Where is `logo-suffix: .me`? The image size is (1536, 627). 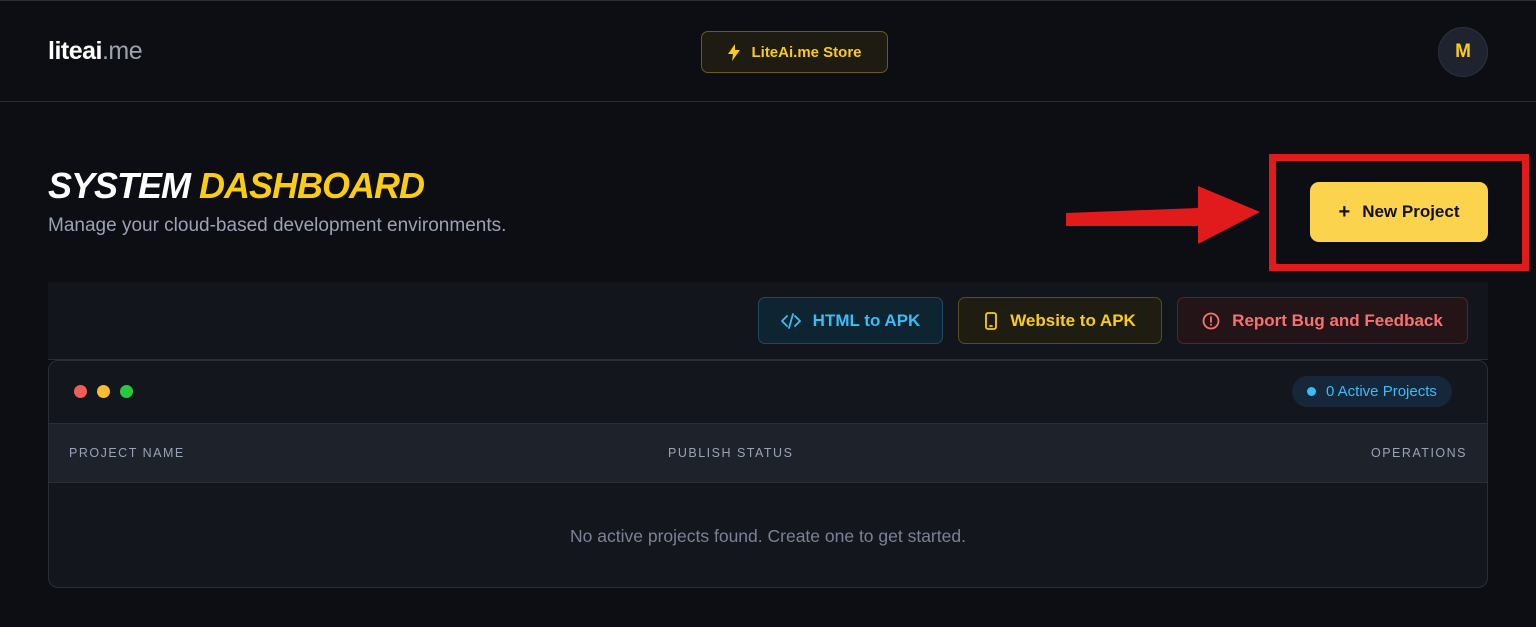
logo-suffix: .me is located at coordinates (122, 51).